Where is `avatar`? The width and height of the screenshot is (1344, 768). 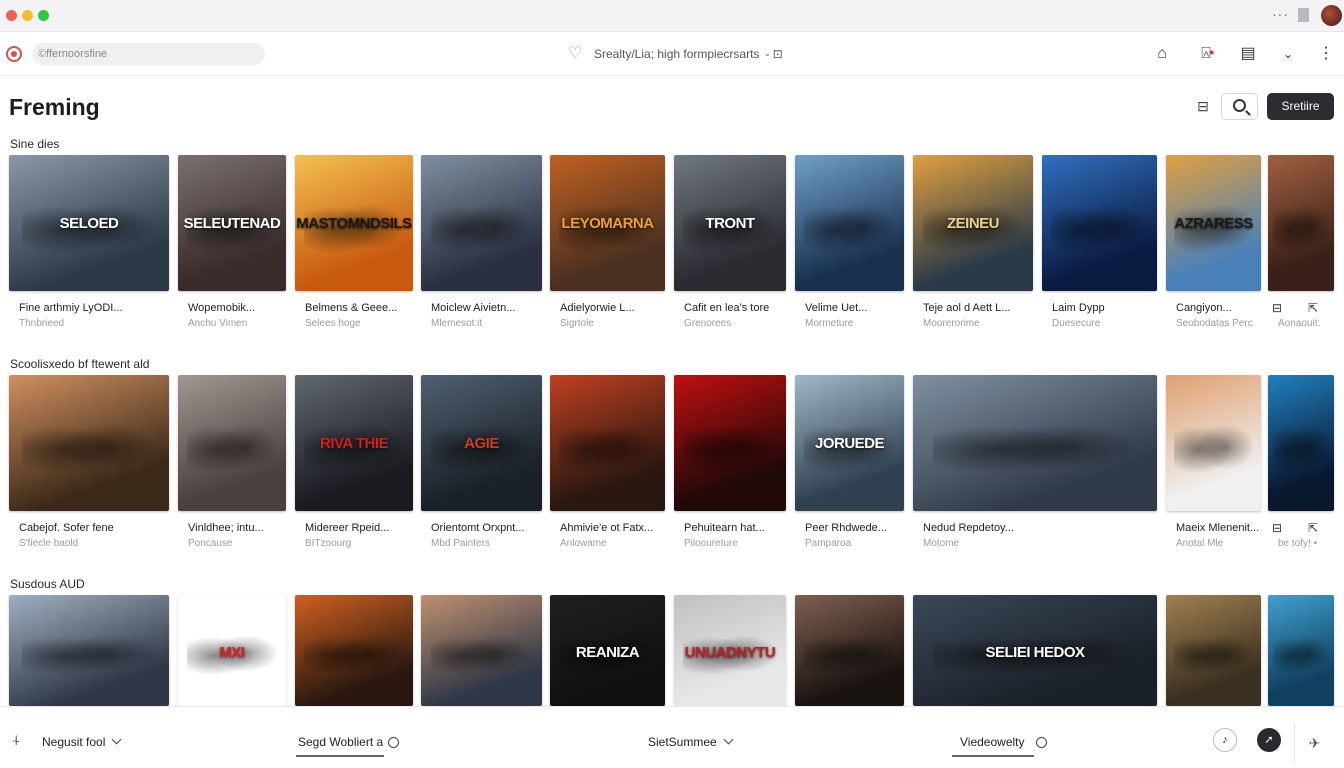
avatar is located at coordinates (1331, 15).